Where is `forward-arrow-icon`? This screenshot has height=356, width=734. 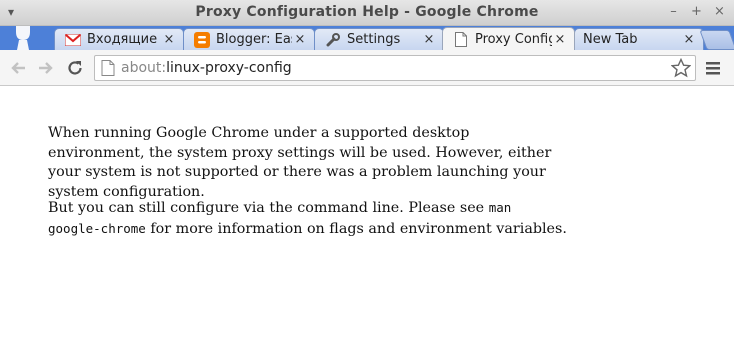
forward-arrow-icon is located at coordinates (46, 68).